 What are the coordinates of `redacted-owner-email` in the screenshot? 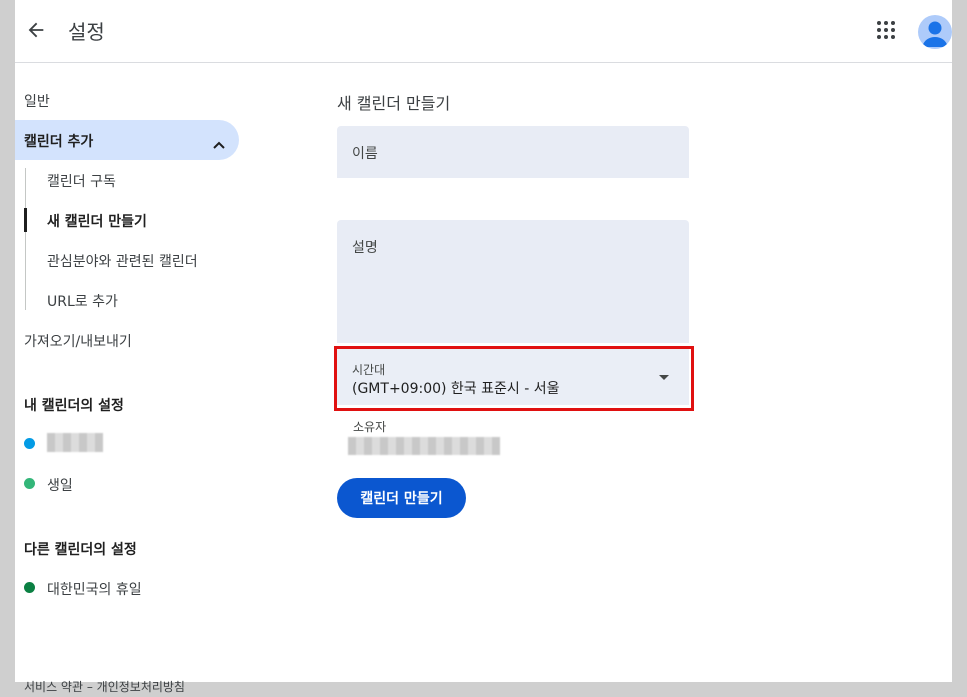 It's located at (424, 446).